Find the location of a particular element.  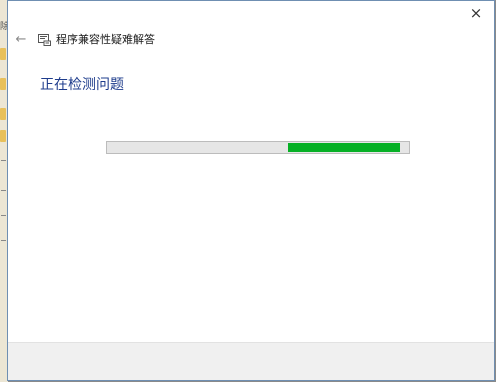

troubleshooter-icon is located at coordinates (44, 40).